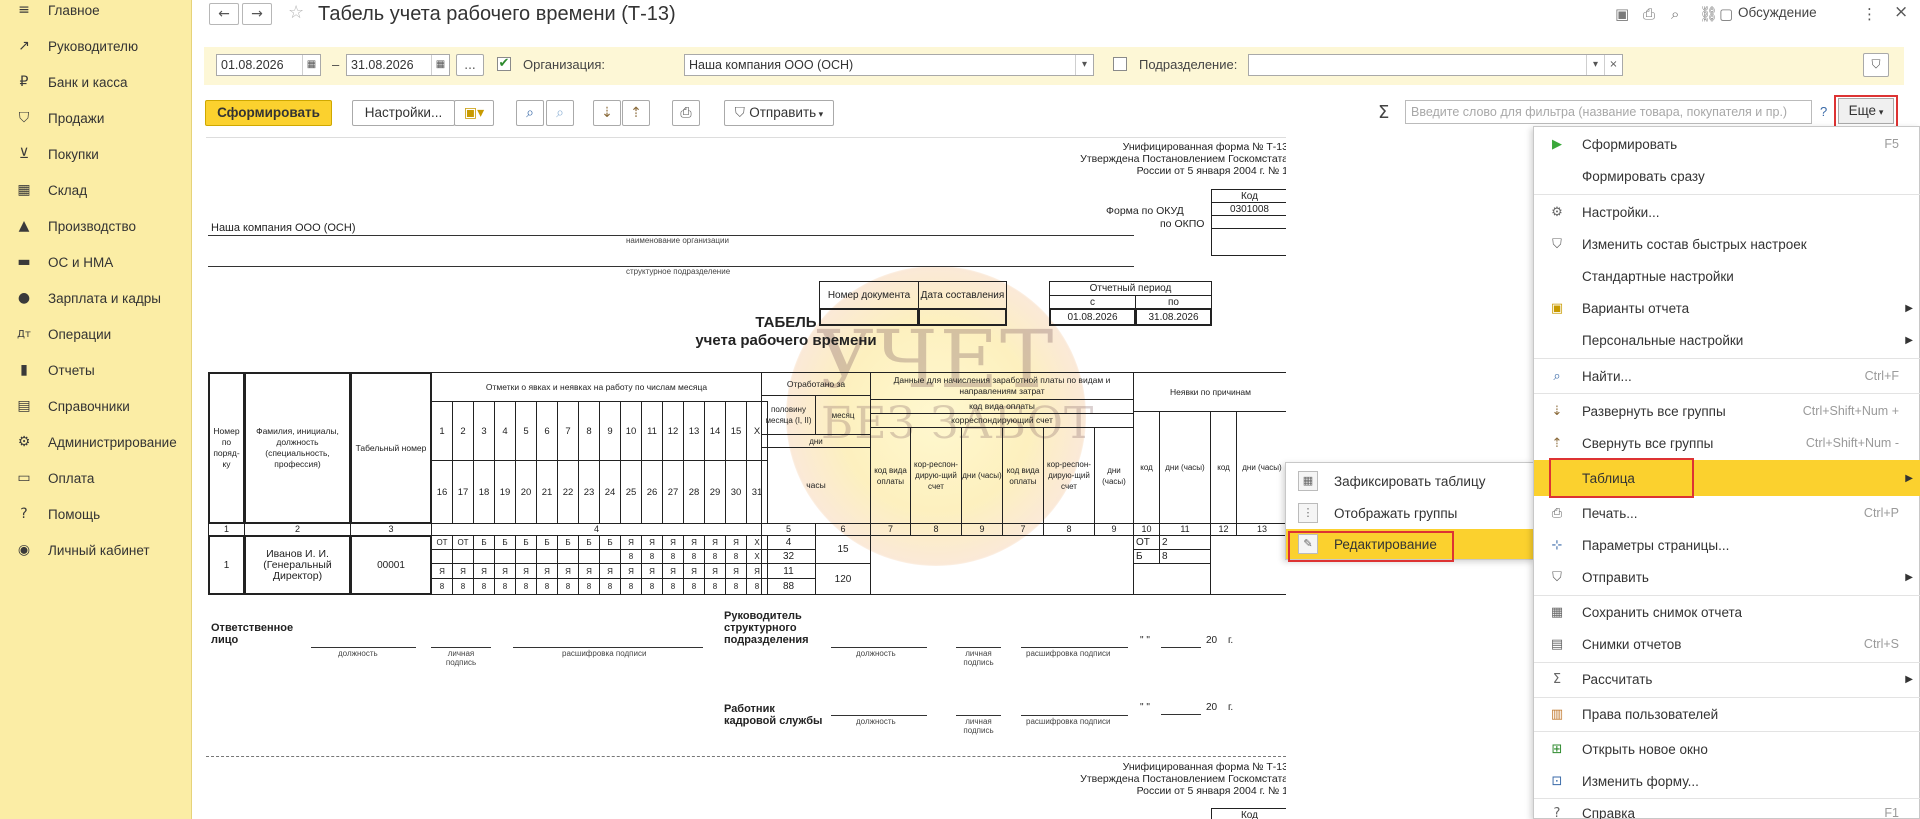  Describe the element at coordinates (474, 113) in the screenshot. I see `report-variants-button: ▣▾` at that location.